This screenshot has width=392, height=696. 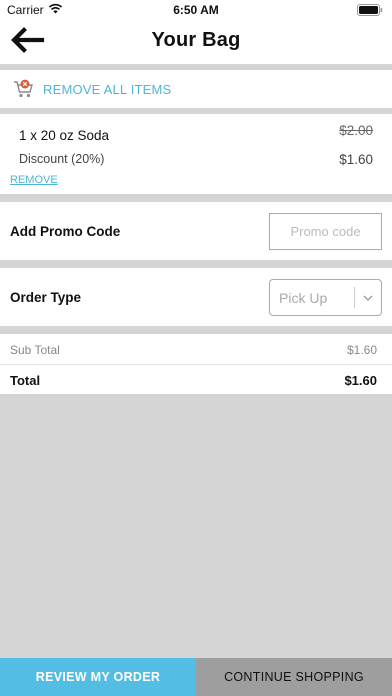 What do you see at coordinates (368, 297) in the screenshot?
I see `chevron-down-icon` at bounding box center [368, 297].